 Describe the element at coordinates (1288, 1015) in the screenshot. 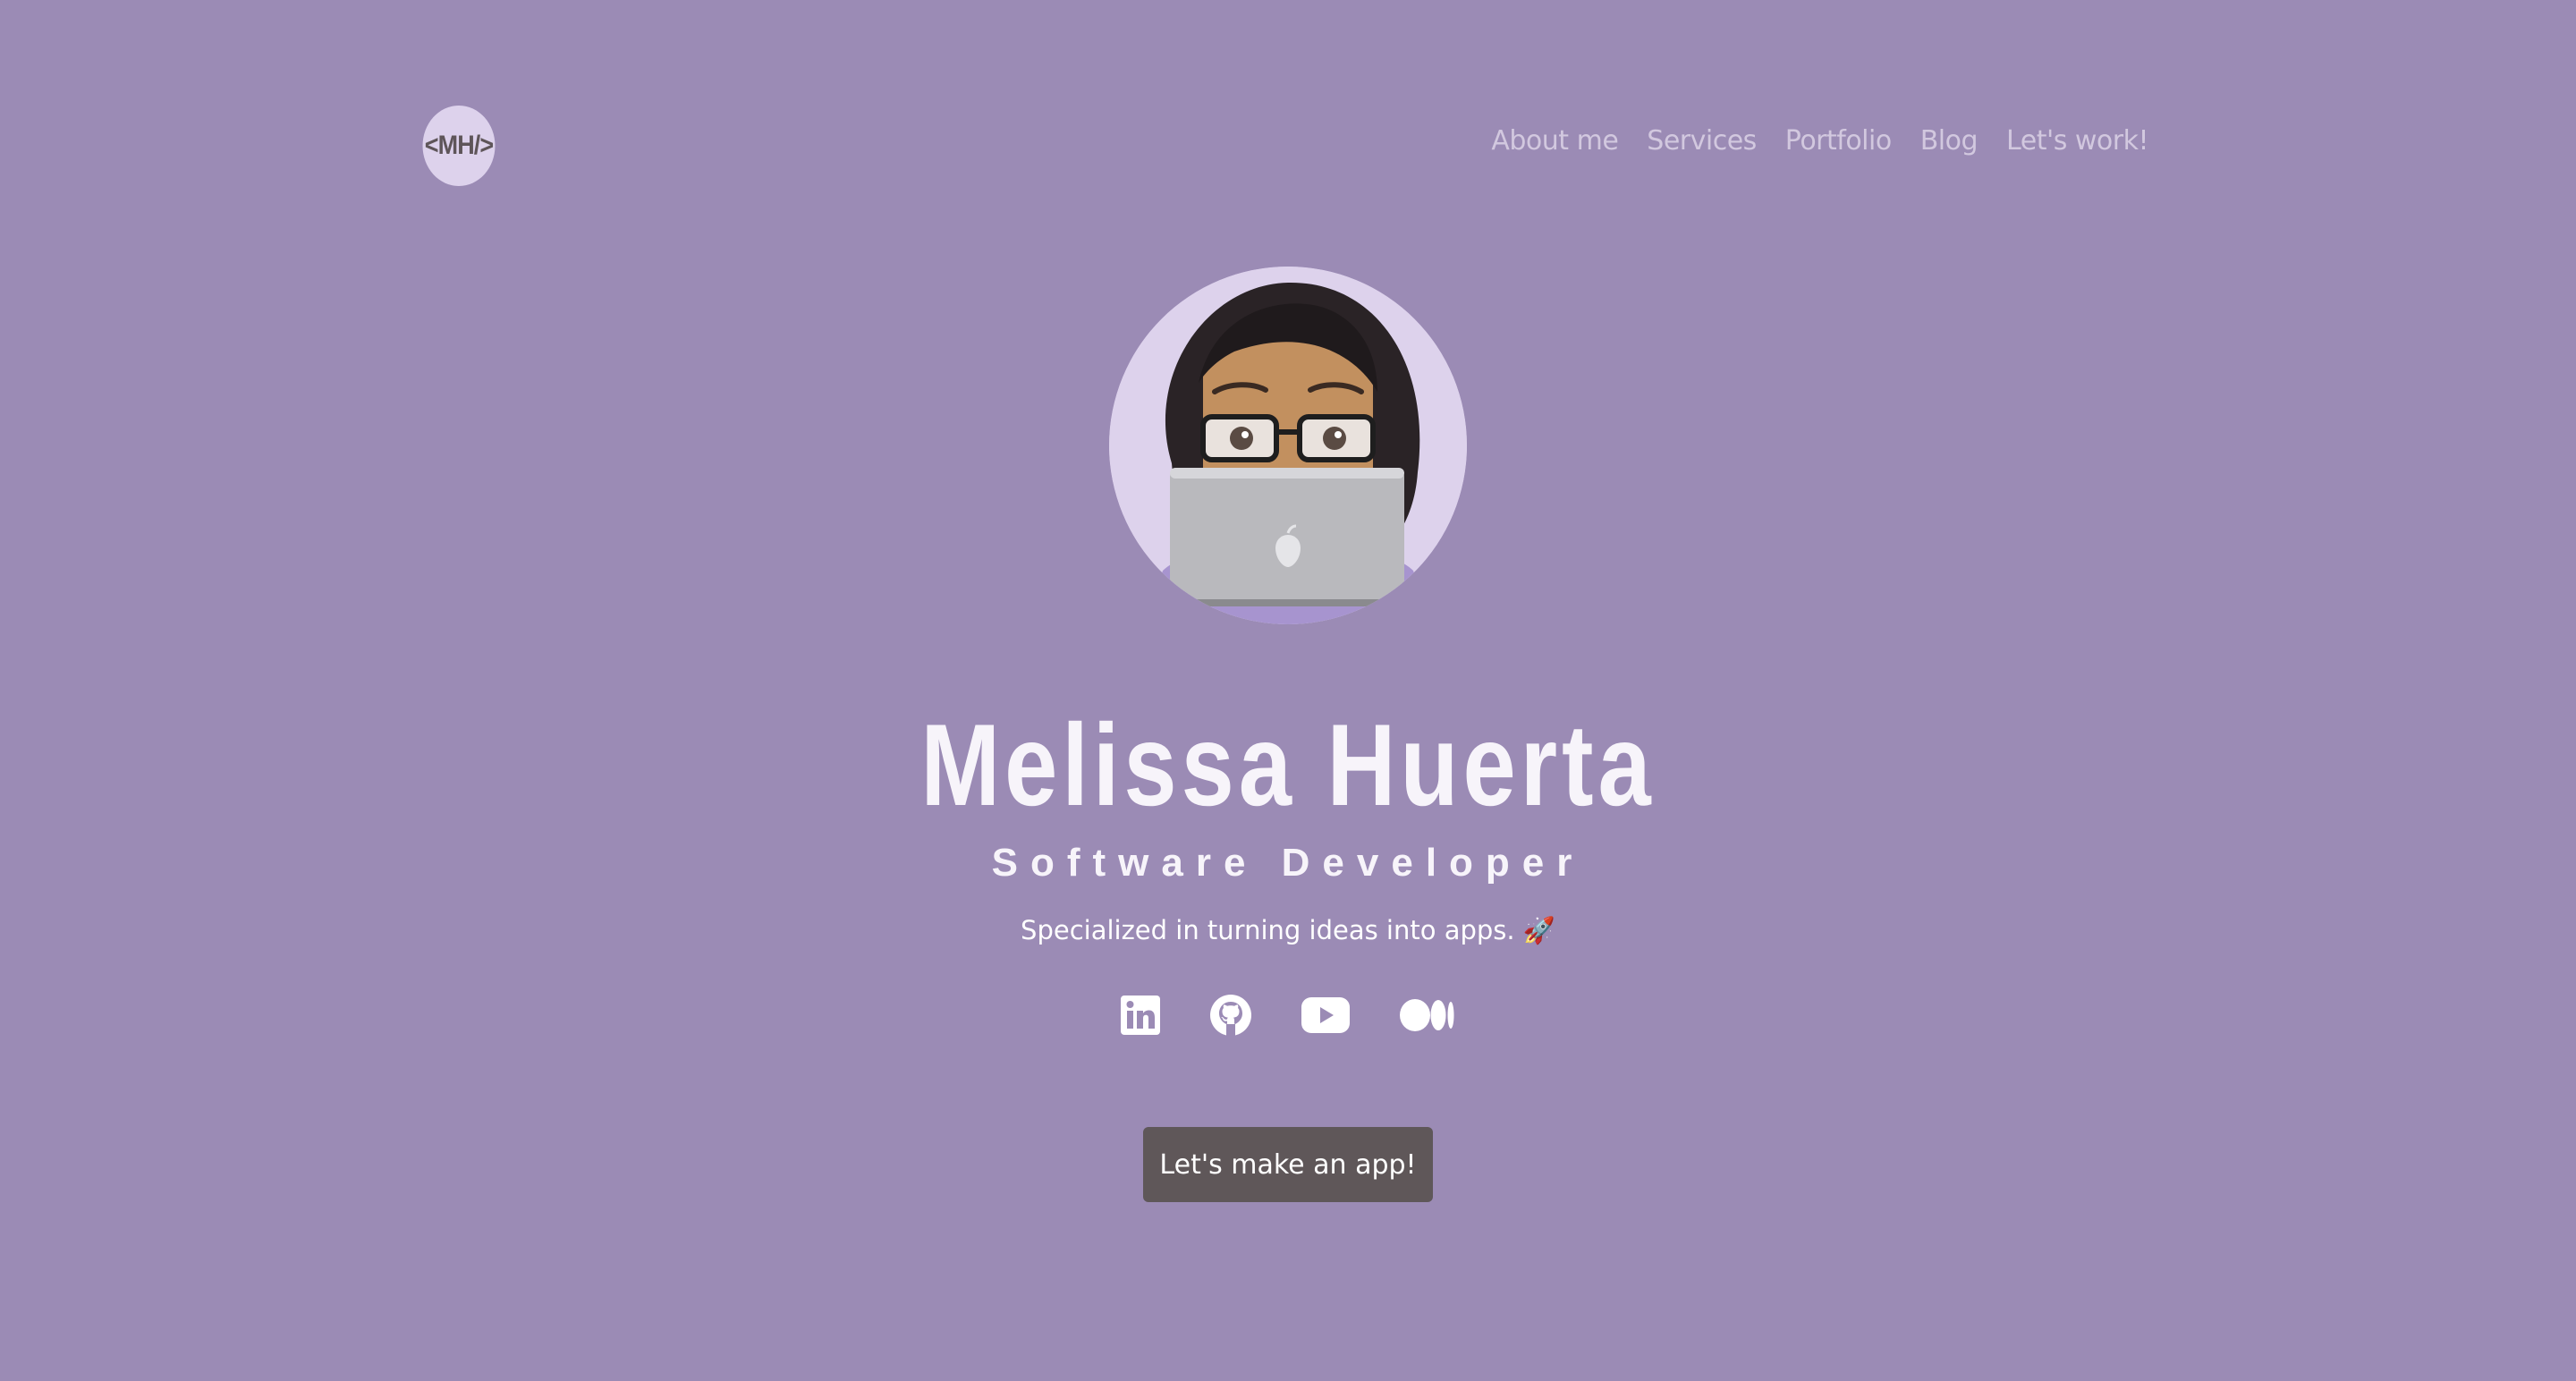

I see `social-links` at that location.